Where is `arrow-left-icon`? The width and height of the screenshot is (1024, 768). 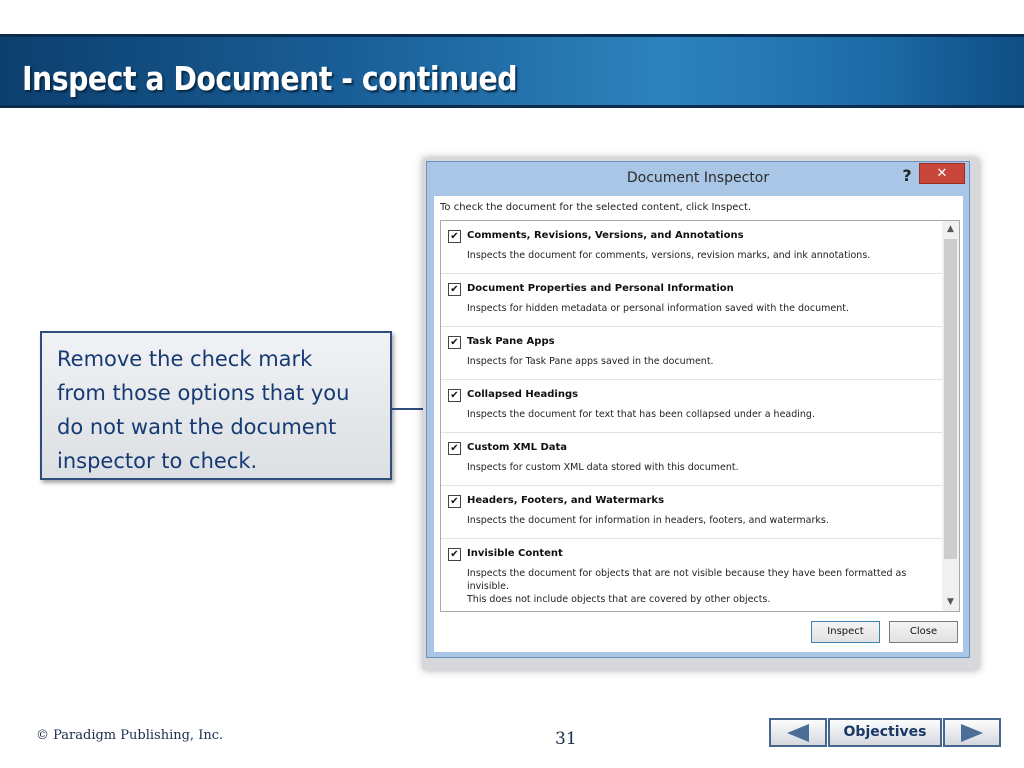
arrow-left-icon is located at coordinates (798, 733).